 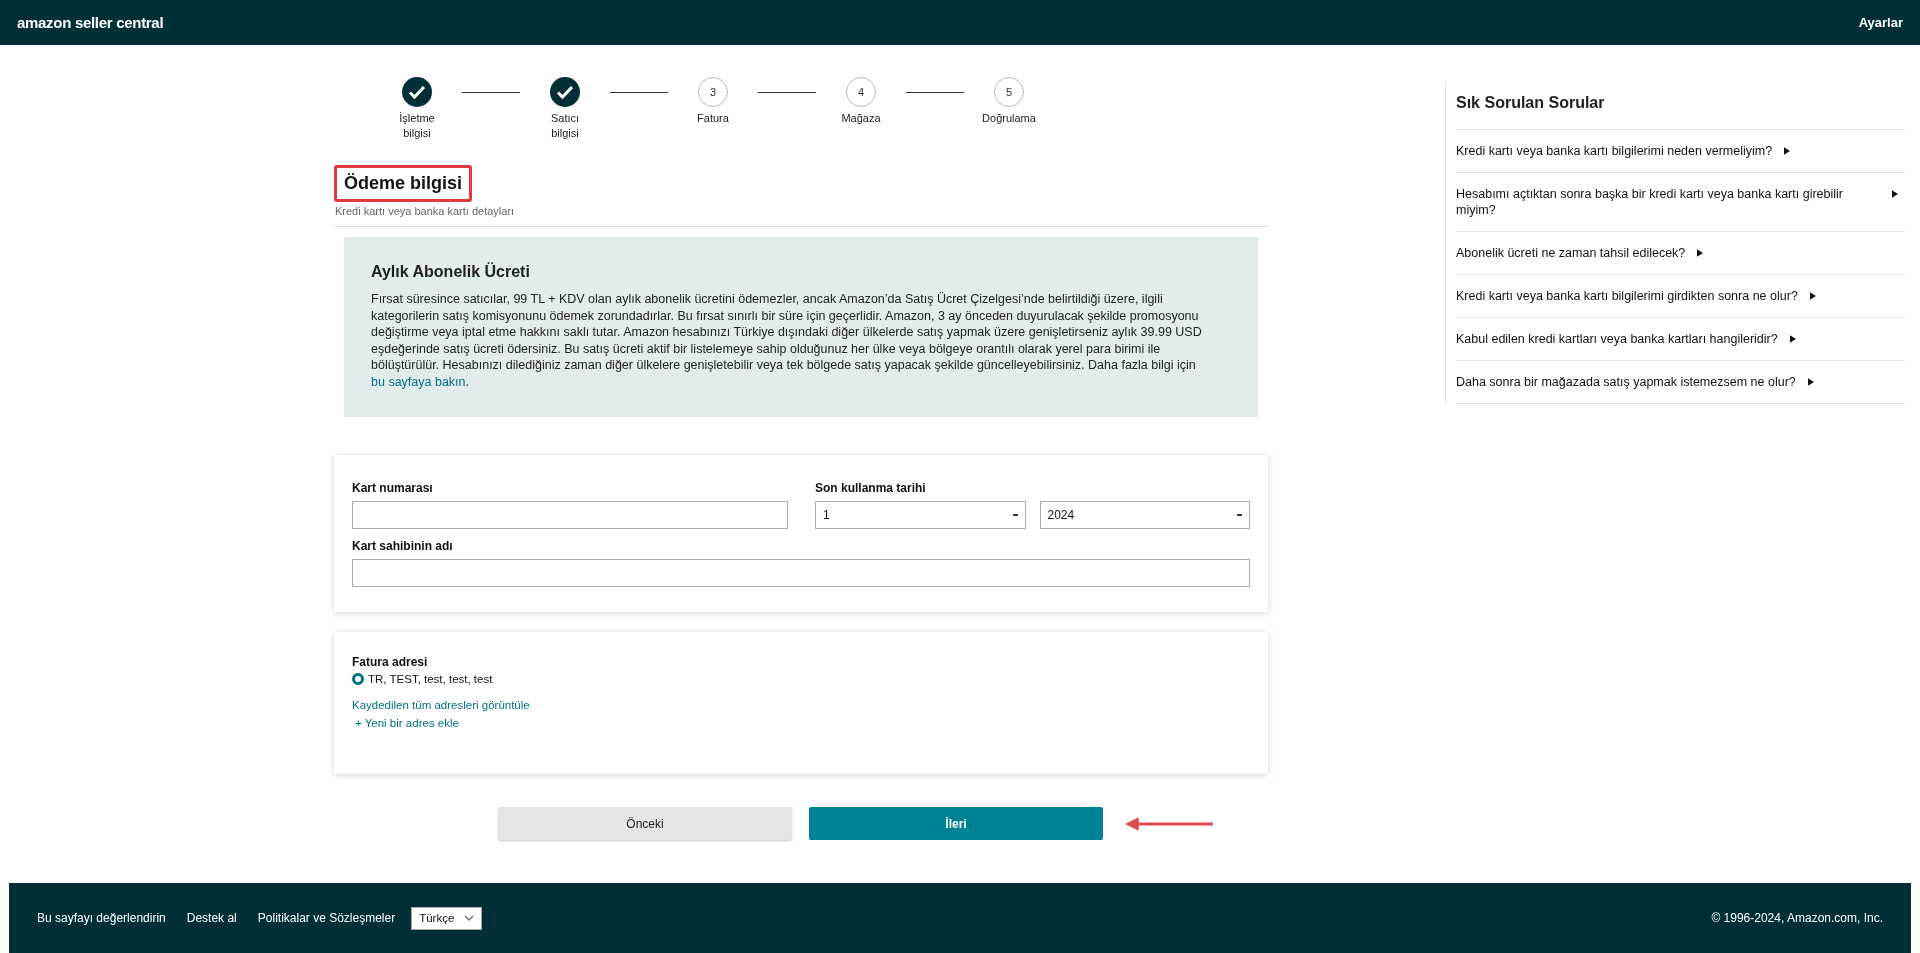 What do you see at coordinates (871, 488) in the screenshot?
I see `field-label: Son kullanma tarihi` at bounding box center [871, 488].